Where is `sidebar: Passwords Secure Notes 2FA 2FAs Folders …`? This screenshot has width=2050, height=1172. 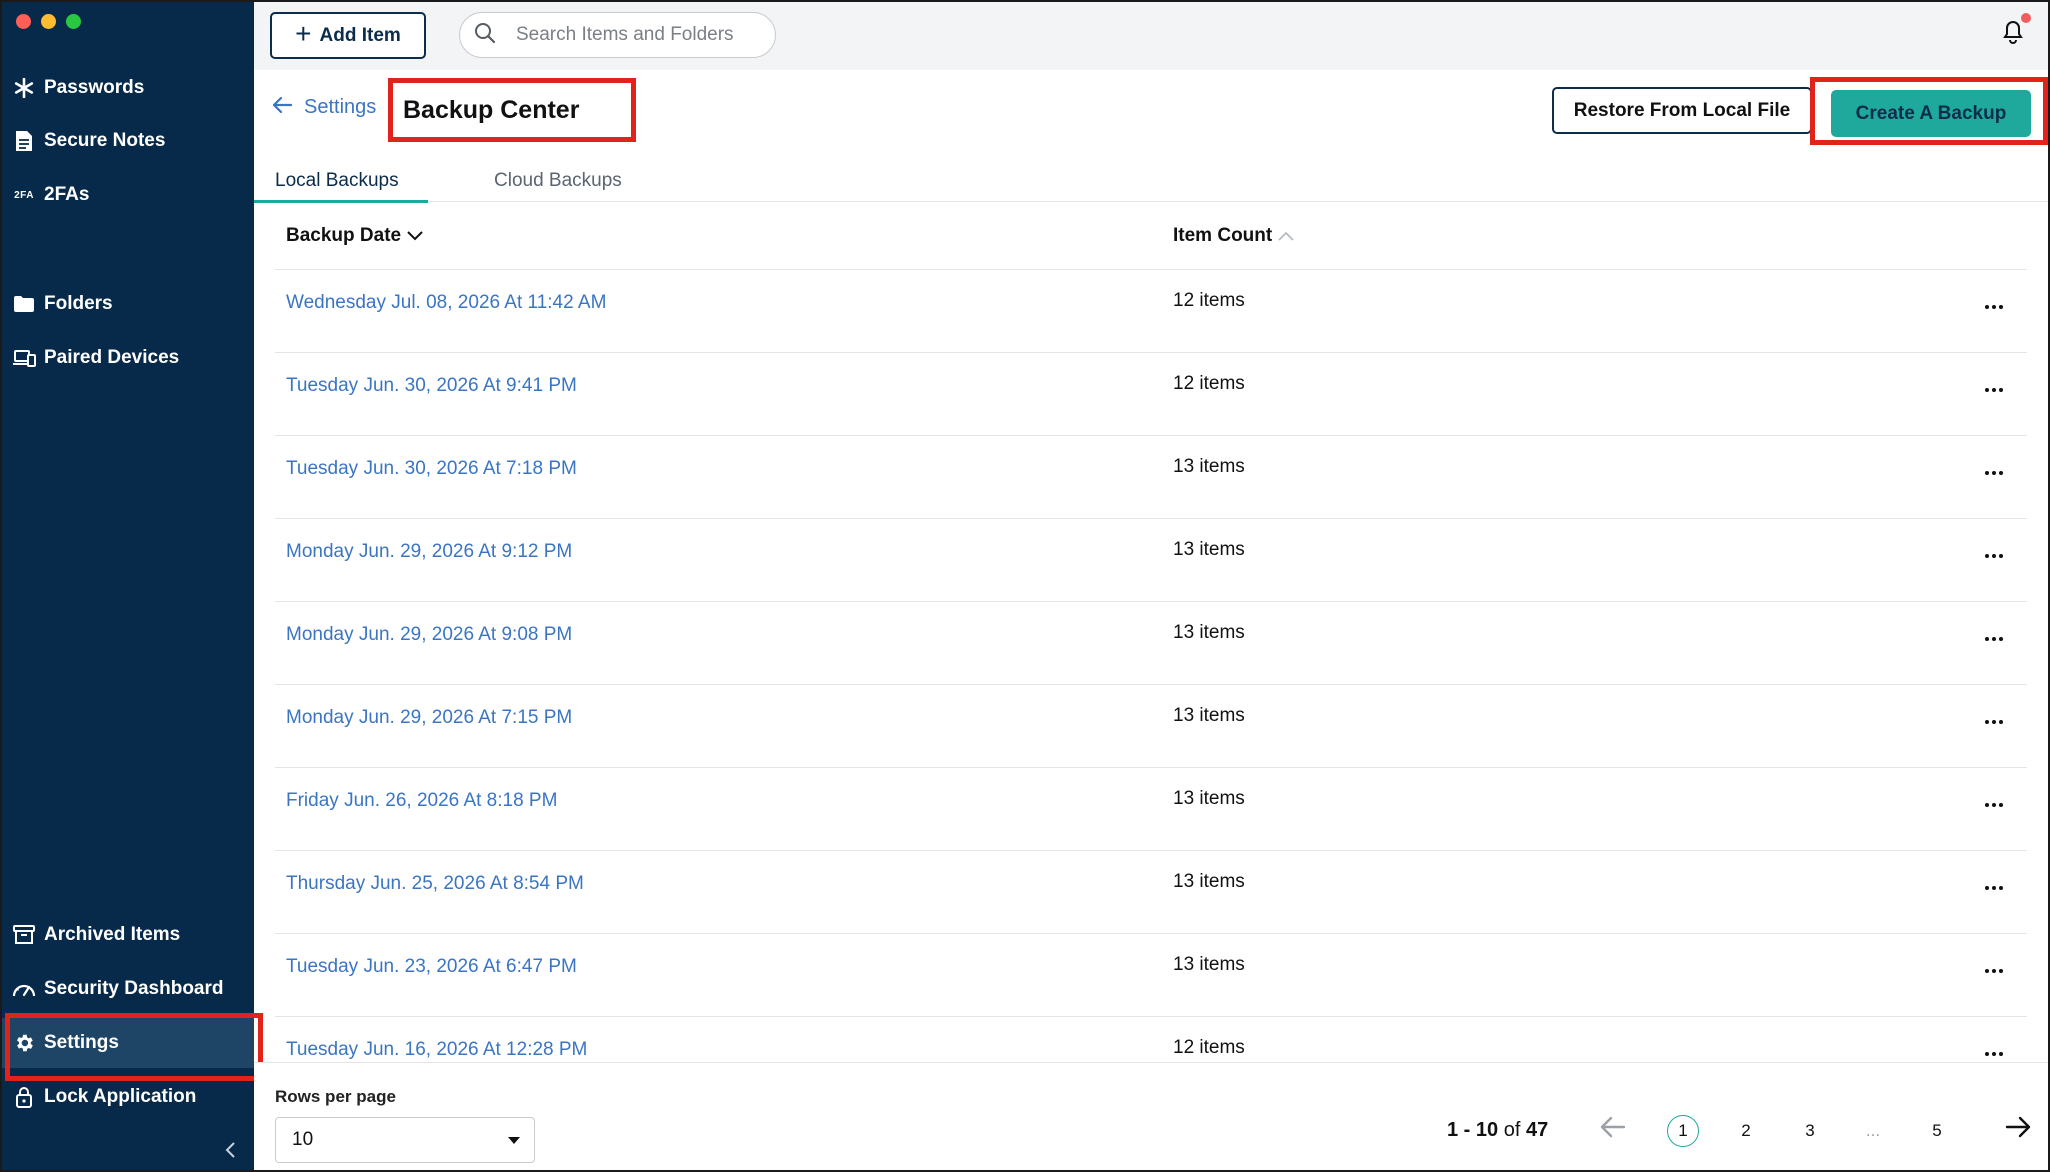
sidebar: Passwords Secure Notes 2FA 2FAs Folders … is located at coordinates (131, 586).